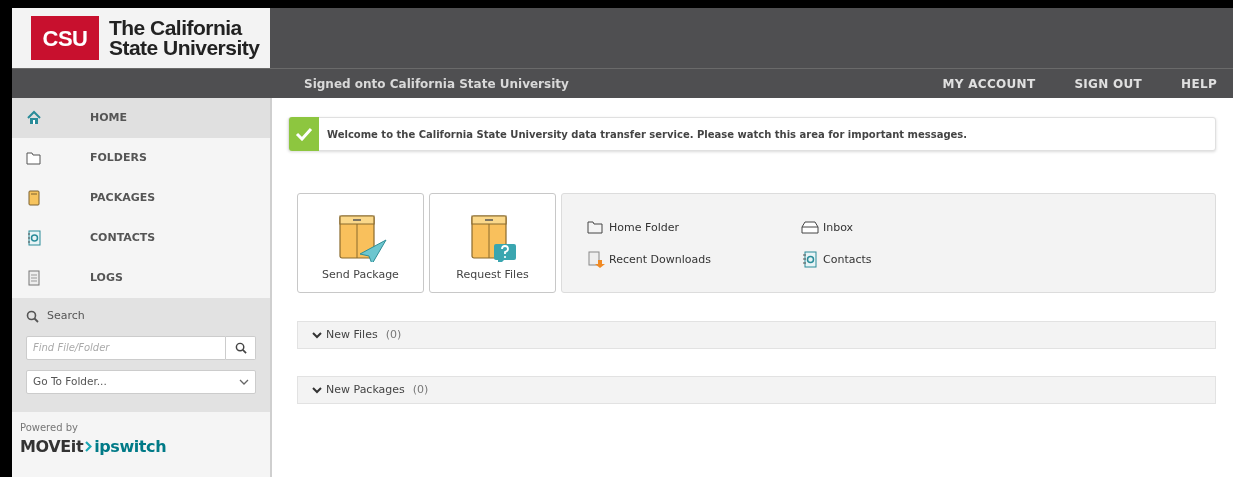  I want to click on logo-mark: CSU, so click(65, 38).